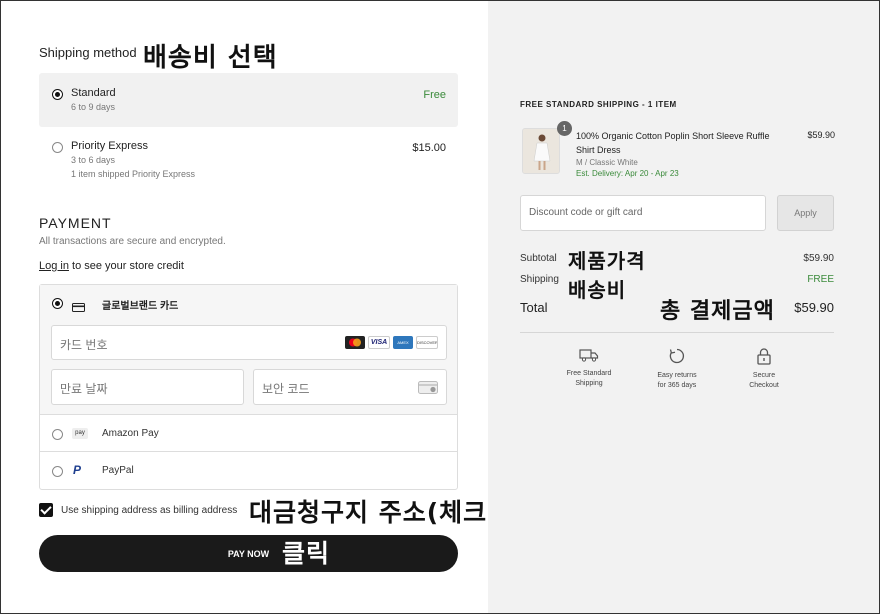 The image size is (880, 614). Describe the element at coordinates (57, 434) in the screenshot. I see `radio-amazon-pay` at that location.